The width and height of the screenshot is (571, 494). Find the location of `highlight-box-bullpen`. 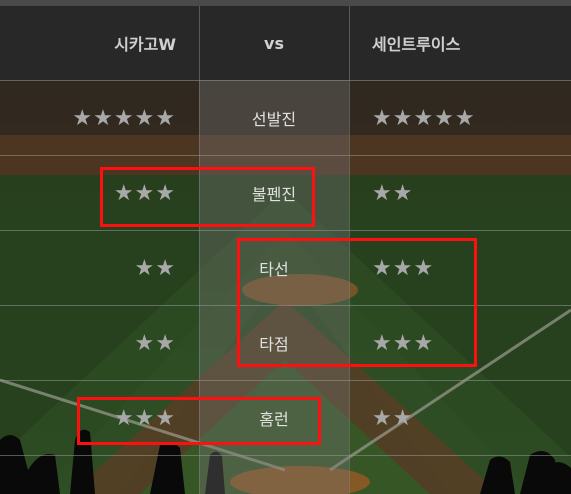

highlight-box-bullpen is located at coordinates (207, 197).